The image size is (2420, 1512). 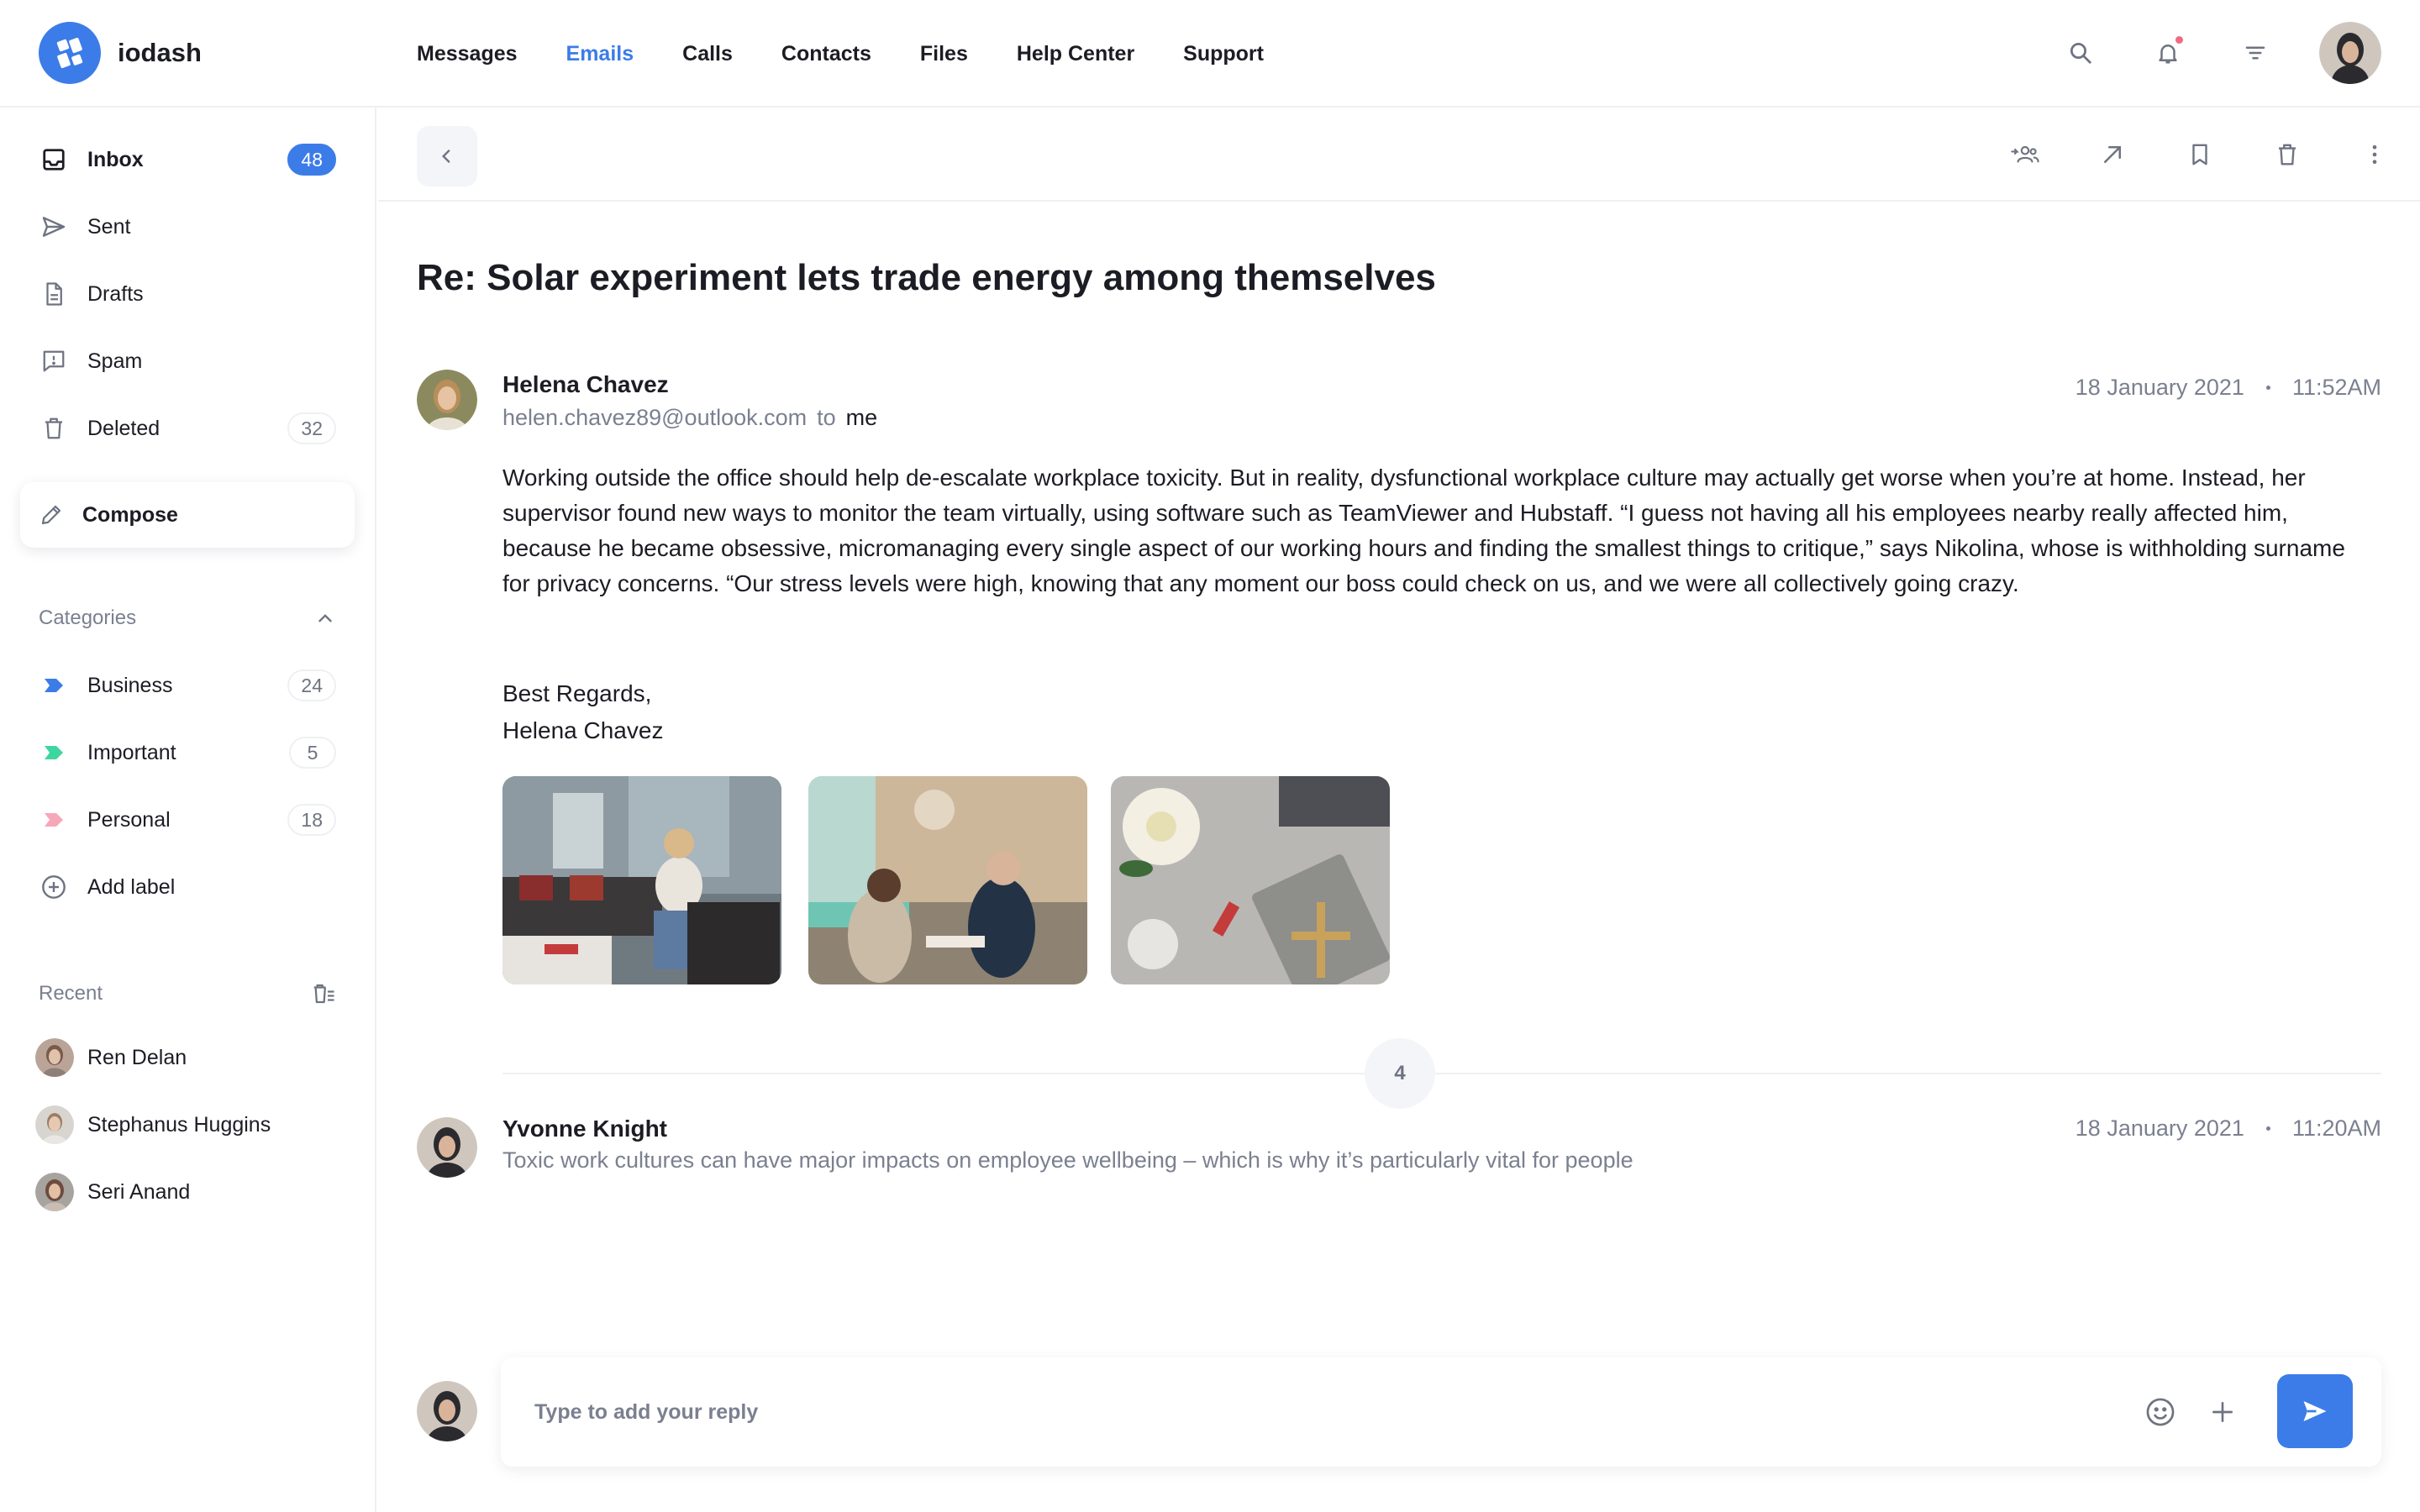 I want to click on sidebar-item-personal: Personal 18, so click(x=187, y=820).